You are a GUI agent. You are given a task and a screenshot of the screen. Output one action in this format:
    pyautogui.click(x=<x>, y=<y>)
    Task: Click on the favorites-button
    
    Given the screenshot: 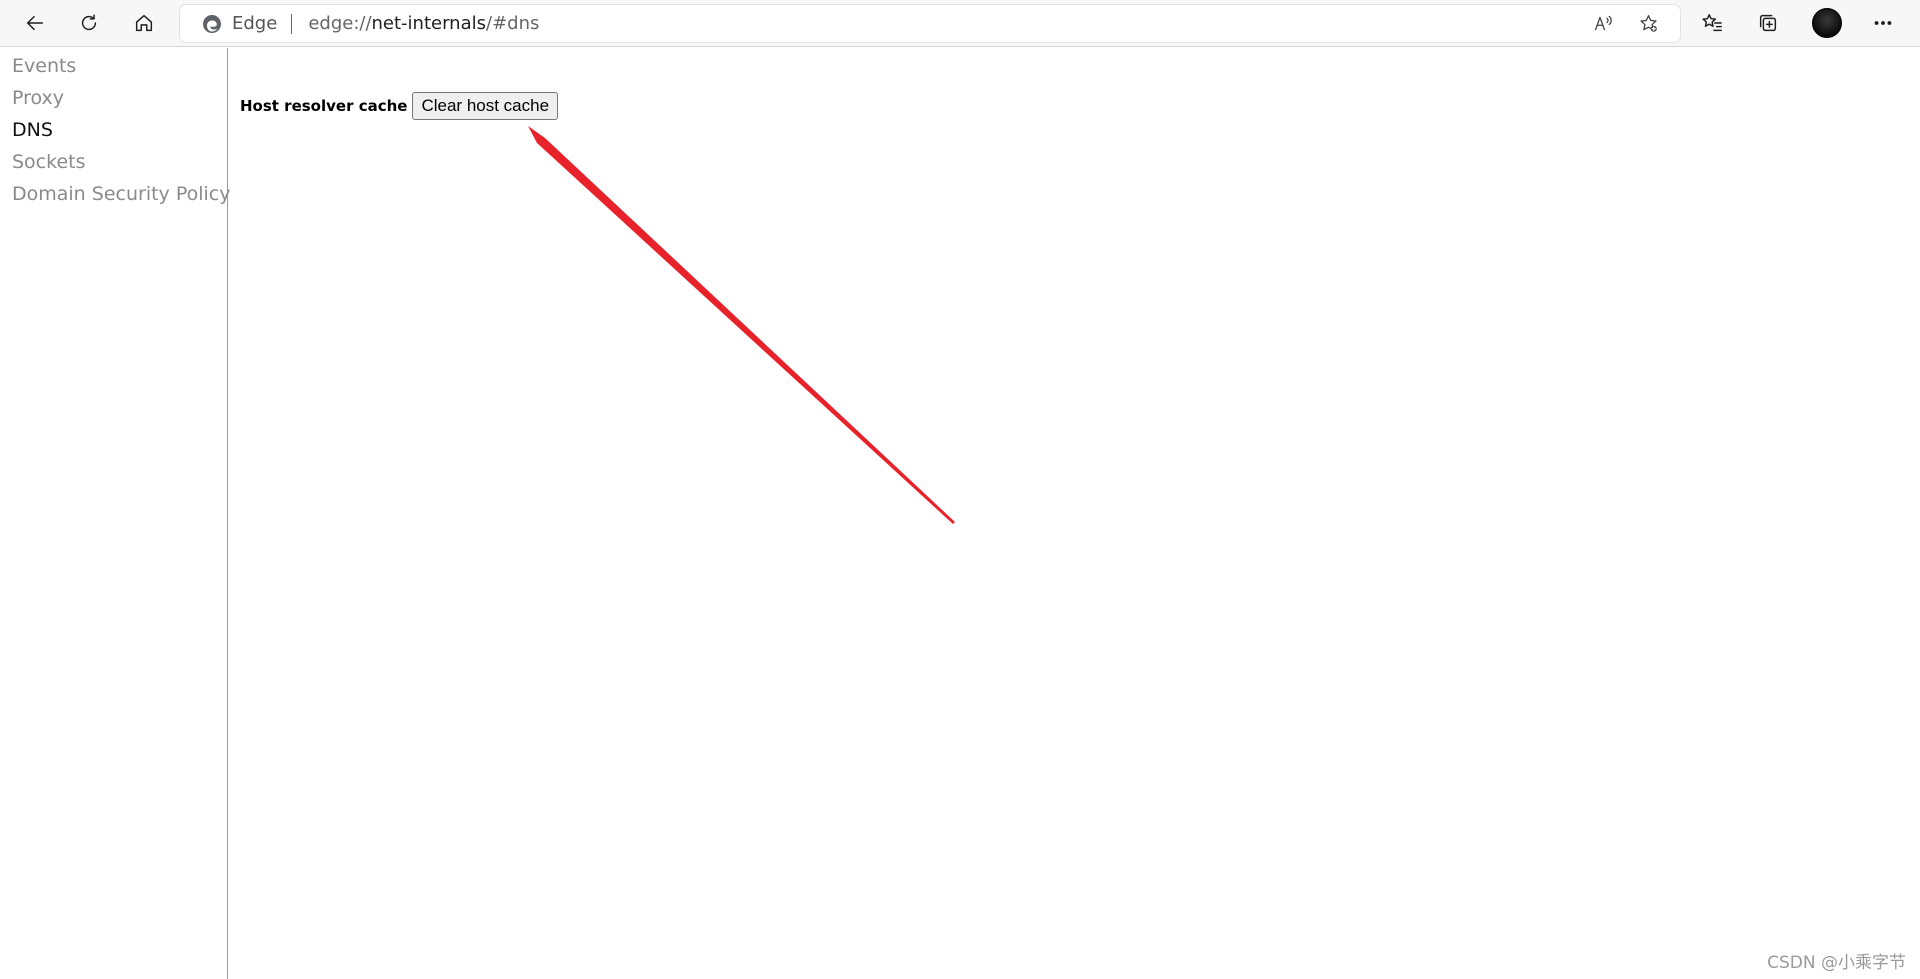 What is the action you would take?
    pyautogui.click(x=1712, y=23)
    